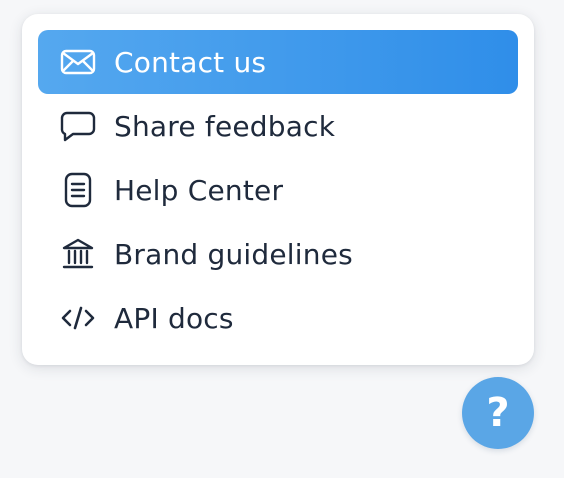 The width and height of the screenshot is (564, 478). What do you see at coordinates (225, 126) in the screenshot?
I see `menu-item-label: Share feedback` at bounding box center [225, 126].